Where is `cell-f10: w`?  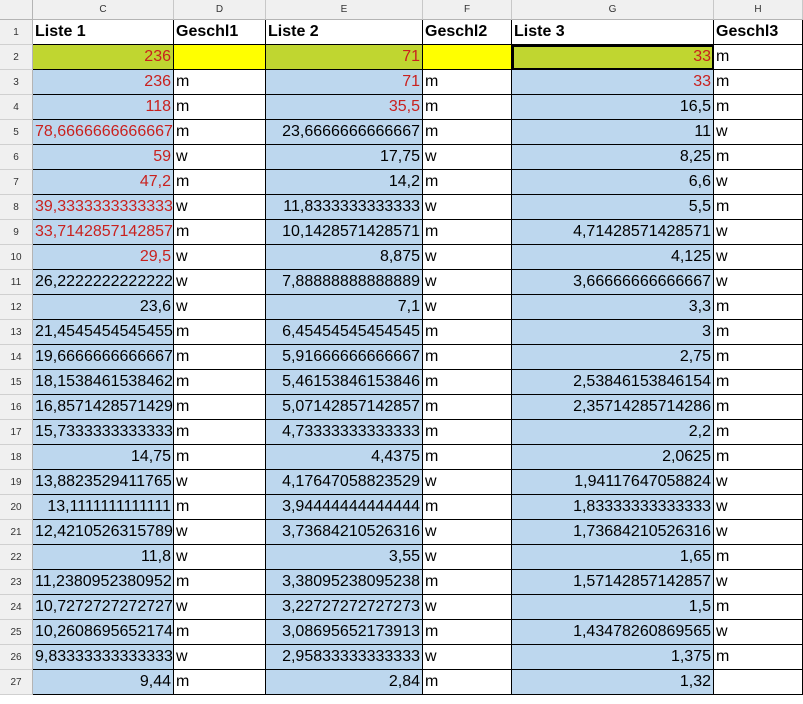
cell-f10: w is located at coordinates (467, 257).